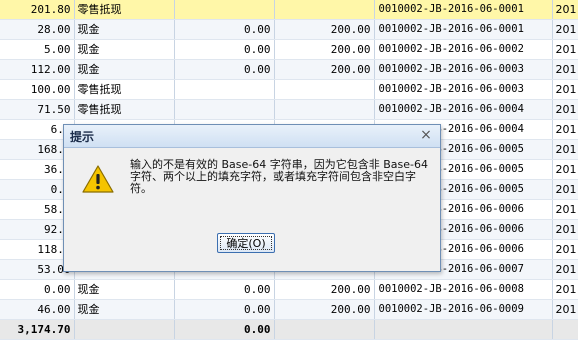 Image resolution: width=578 pixels, height=353 pixels. Describe the element at coordinates (426, 135) in the screenshot. I see `close-icon: ×` at that location.